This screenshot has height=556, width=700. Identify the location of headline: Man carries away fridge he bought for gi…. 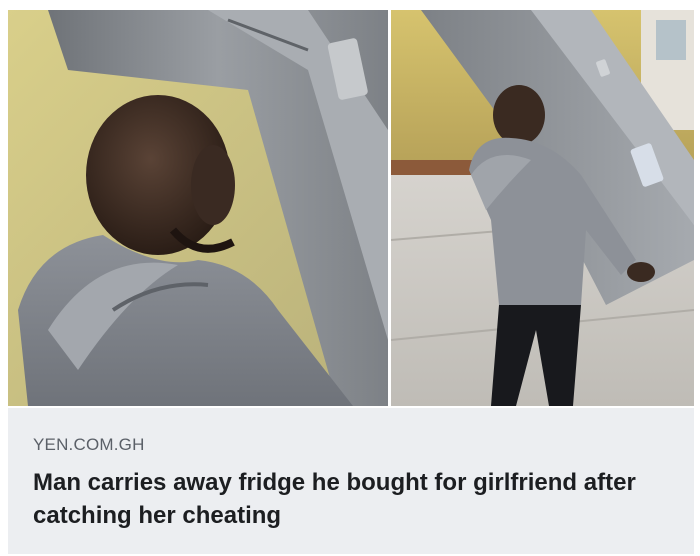
(358, 499).